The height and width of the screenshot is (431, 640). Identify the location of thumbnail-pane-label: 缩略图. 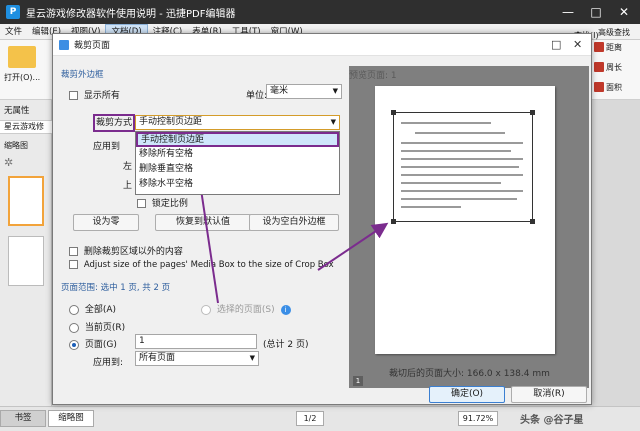
(16, 145).